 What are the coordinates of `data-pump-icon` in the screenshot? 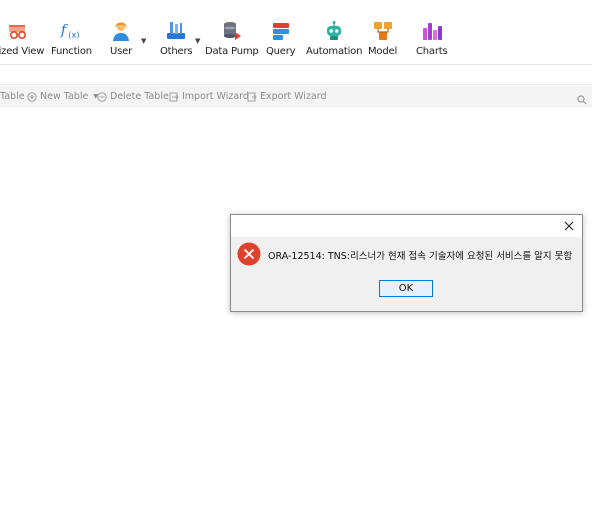 It's located at (232, 31).